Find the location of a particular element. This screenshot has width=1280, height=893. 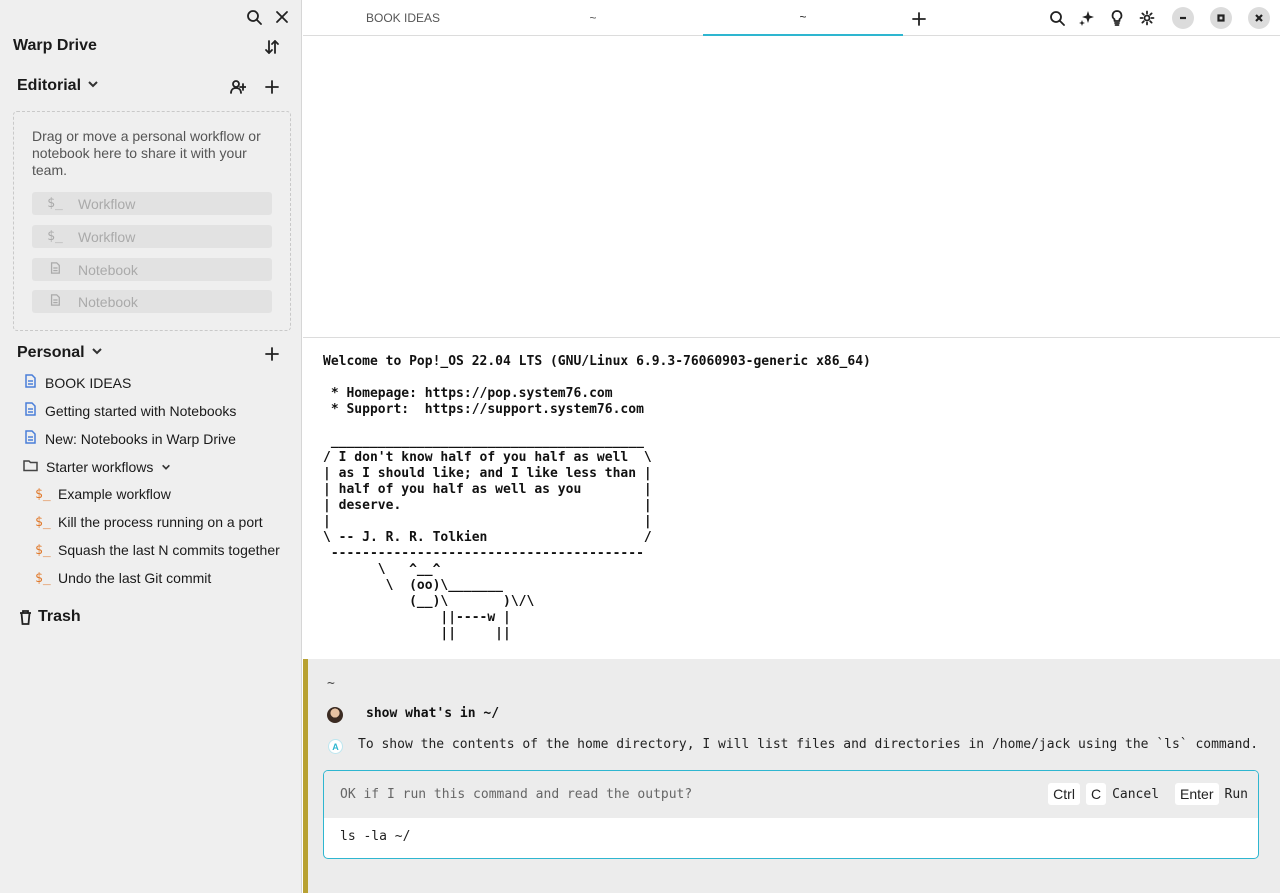

warp-drive-title: Warp Drive is located at coordinates (55, 45).